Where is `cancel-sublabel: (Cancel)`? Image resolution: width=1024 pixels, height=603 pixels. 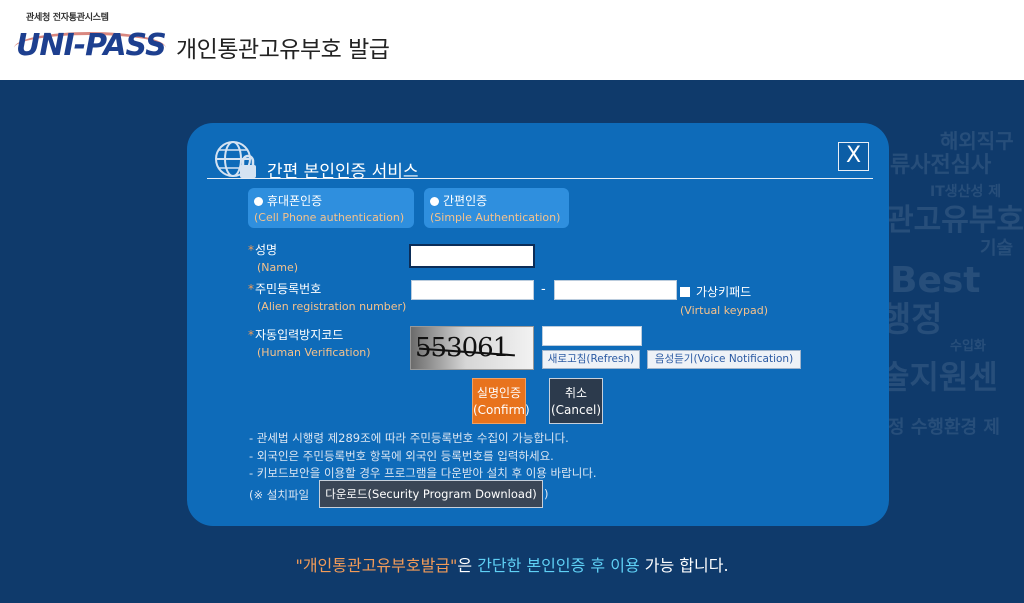 cancel-sublabel: (Cancel) is located at coordinates (575, 410).